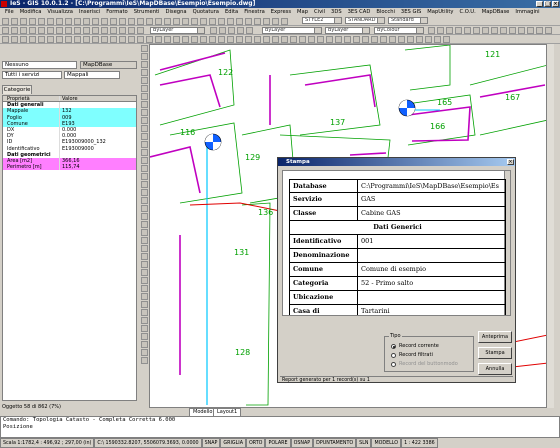 This screenshot has width=560, height=448. What do you see at coordinates (539, 4) in the screenshot?
I see `minimize-button: _` at bounding box center [539, 4].